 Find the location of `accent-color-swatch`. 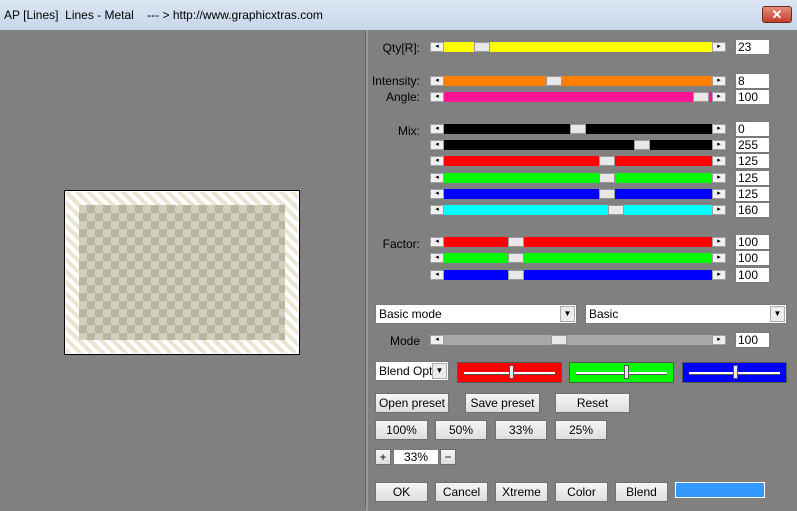

accent-color-swatch is located at coordinates (720, 490).